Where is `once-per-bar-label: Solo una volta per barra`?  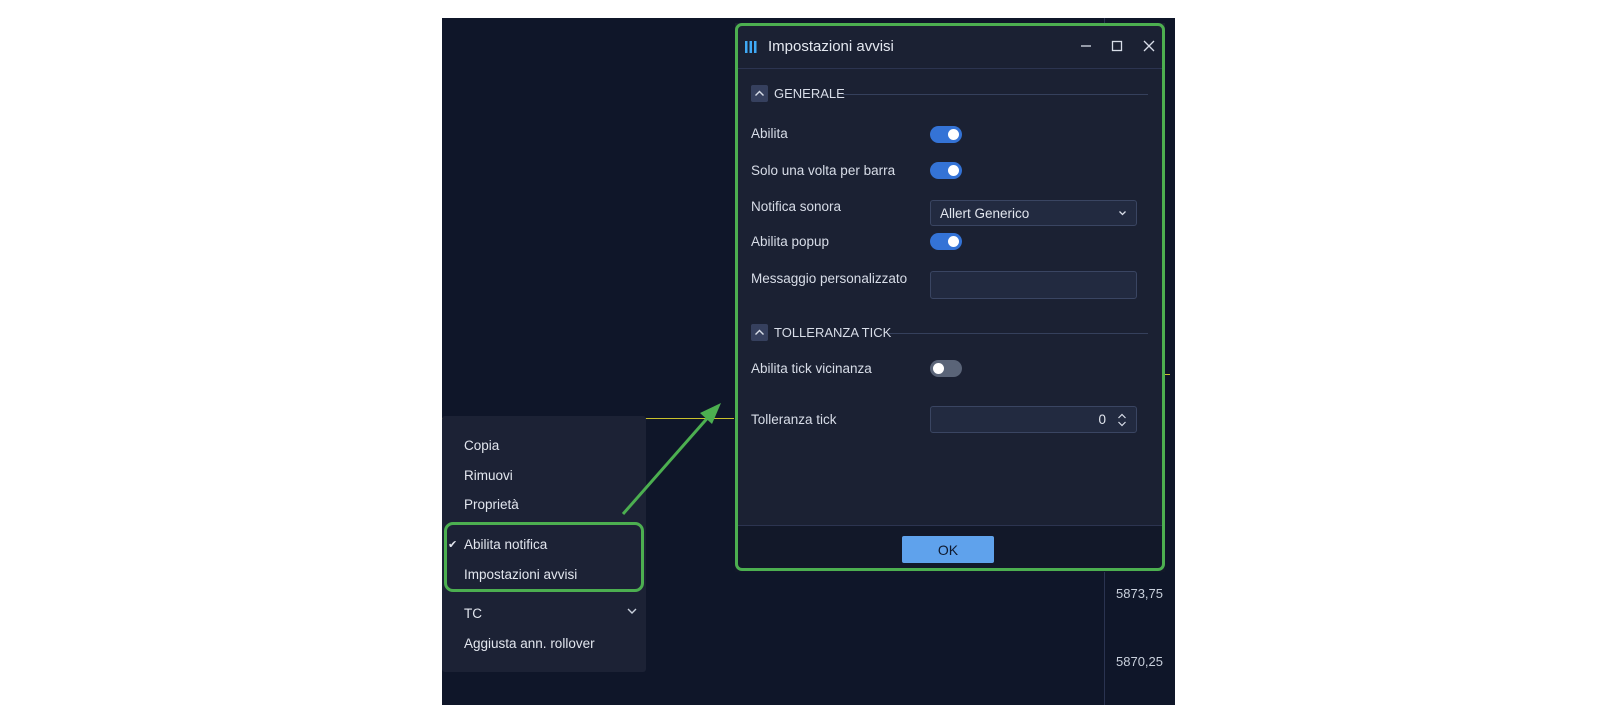 once-per-bar-label: Solo una volta per barra is located at coordinates (823, 170).